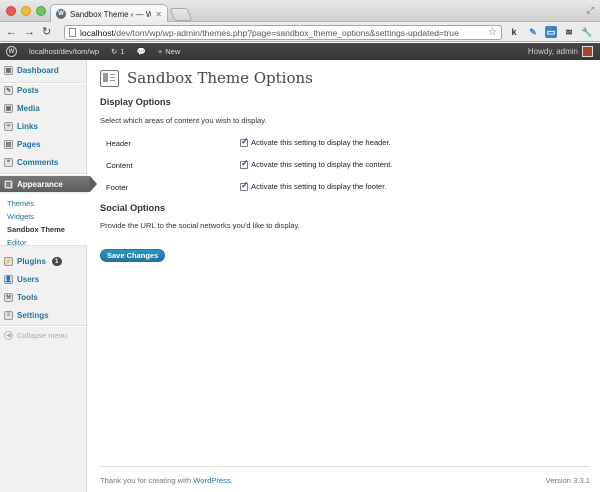 Image resolution: width=600 pixels, height=492 pixels. What do you see at coordinates (48, 184) in the screenshot?
I see `sidebar-item-appearance: ▥ Appearance` at bounding box center [48, 184].